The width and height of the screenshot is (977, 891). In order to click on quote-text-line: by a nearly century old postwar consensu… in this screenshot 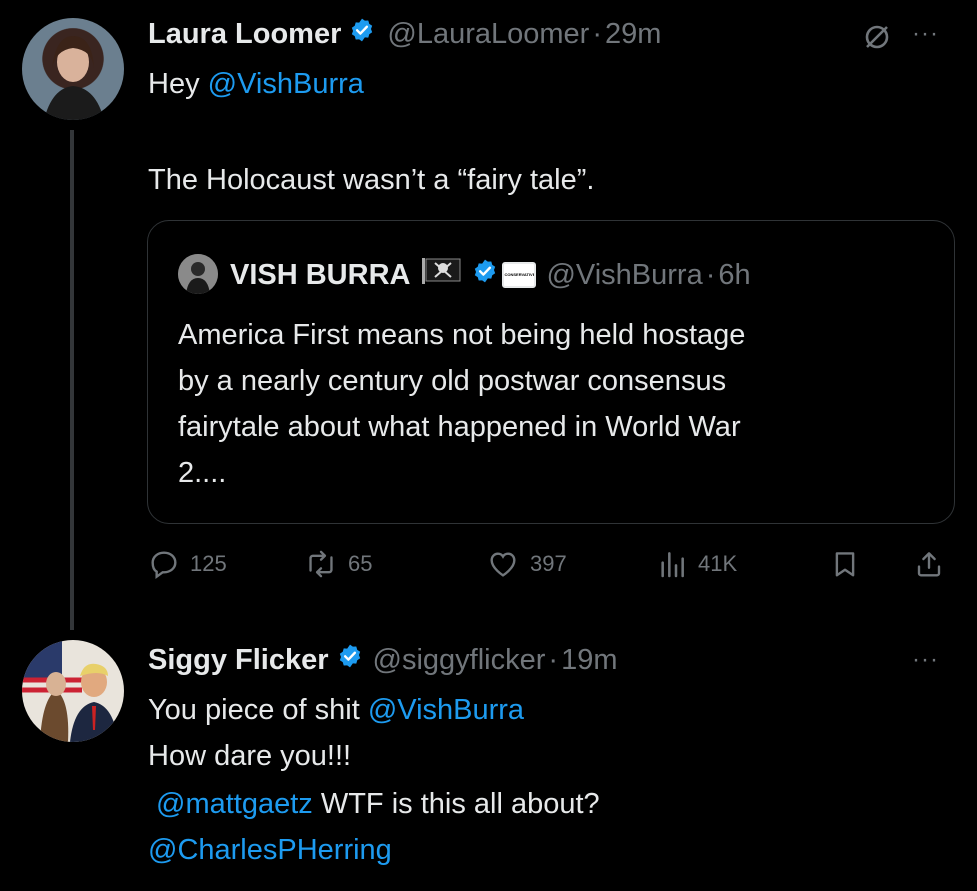, I will do `click(452, 381)`.